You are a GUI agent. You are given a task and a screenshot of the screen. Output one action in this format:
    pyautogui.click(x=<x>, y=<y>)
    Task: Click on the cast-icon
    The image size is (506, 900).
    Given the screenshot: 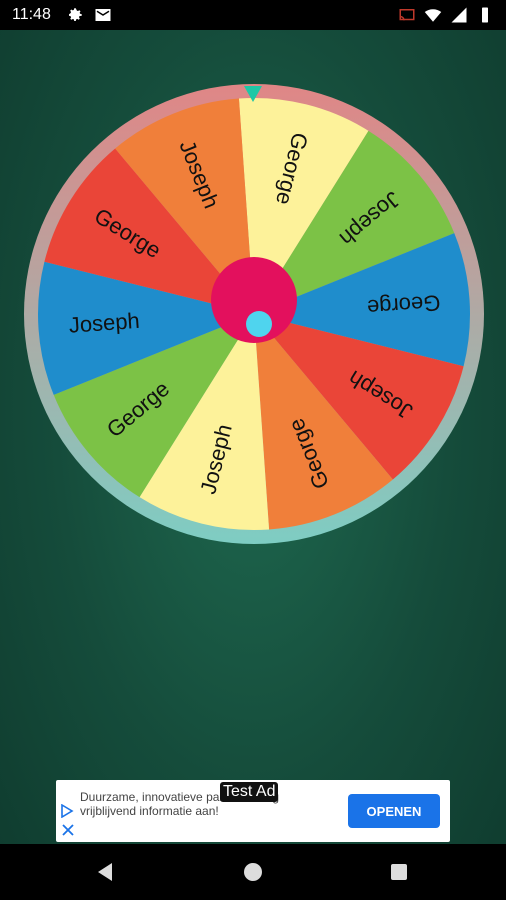 What is the action you would take?
    pyautogui.click(x=407, y=15)
    